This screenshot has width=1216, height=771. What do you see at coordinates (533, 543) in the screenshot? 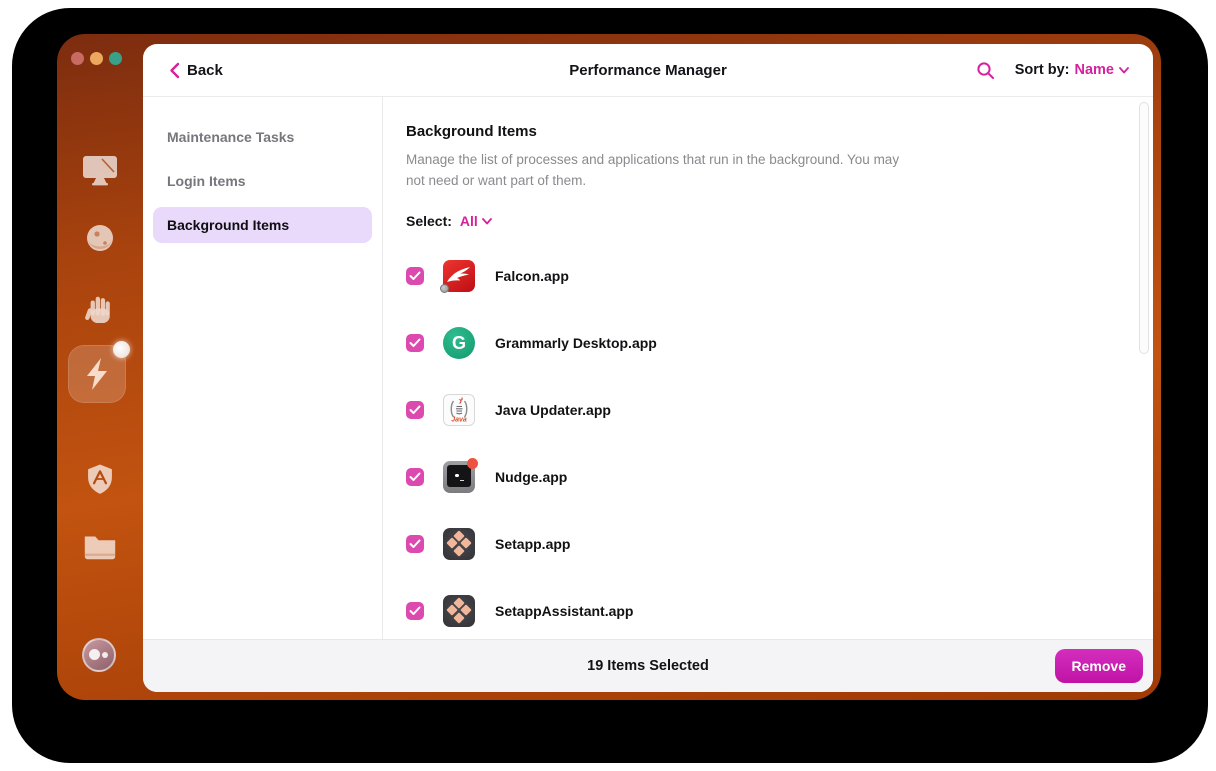
I see `item-name: Setapp.app` at bounding box center [533, 543].